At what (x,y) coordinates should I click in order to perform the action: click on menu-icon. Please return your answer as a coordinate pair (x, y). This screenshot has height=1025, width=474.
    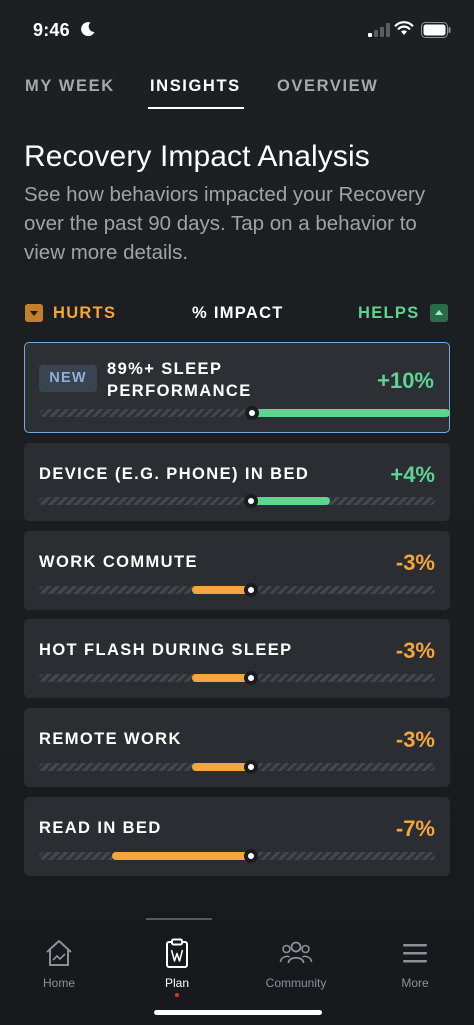
    Looking at the image, I should click on (415, 953).